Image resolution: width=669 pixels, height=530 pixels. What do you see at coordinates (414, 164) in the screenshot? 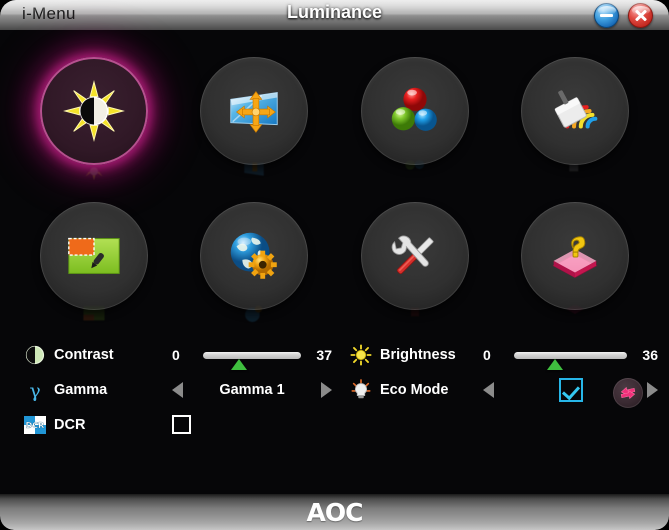
I see `color-setup-reflection` at bounding box center [414, 164].